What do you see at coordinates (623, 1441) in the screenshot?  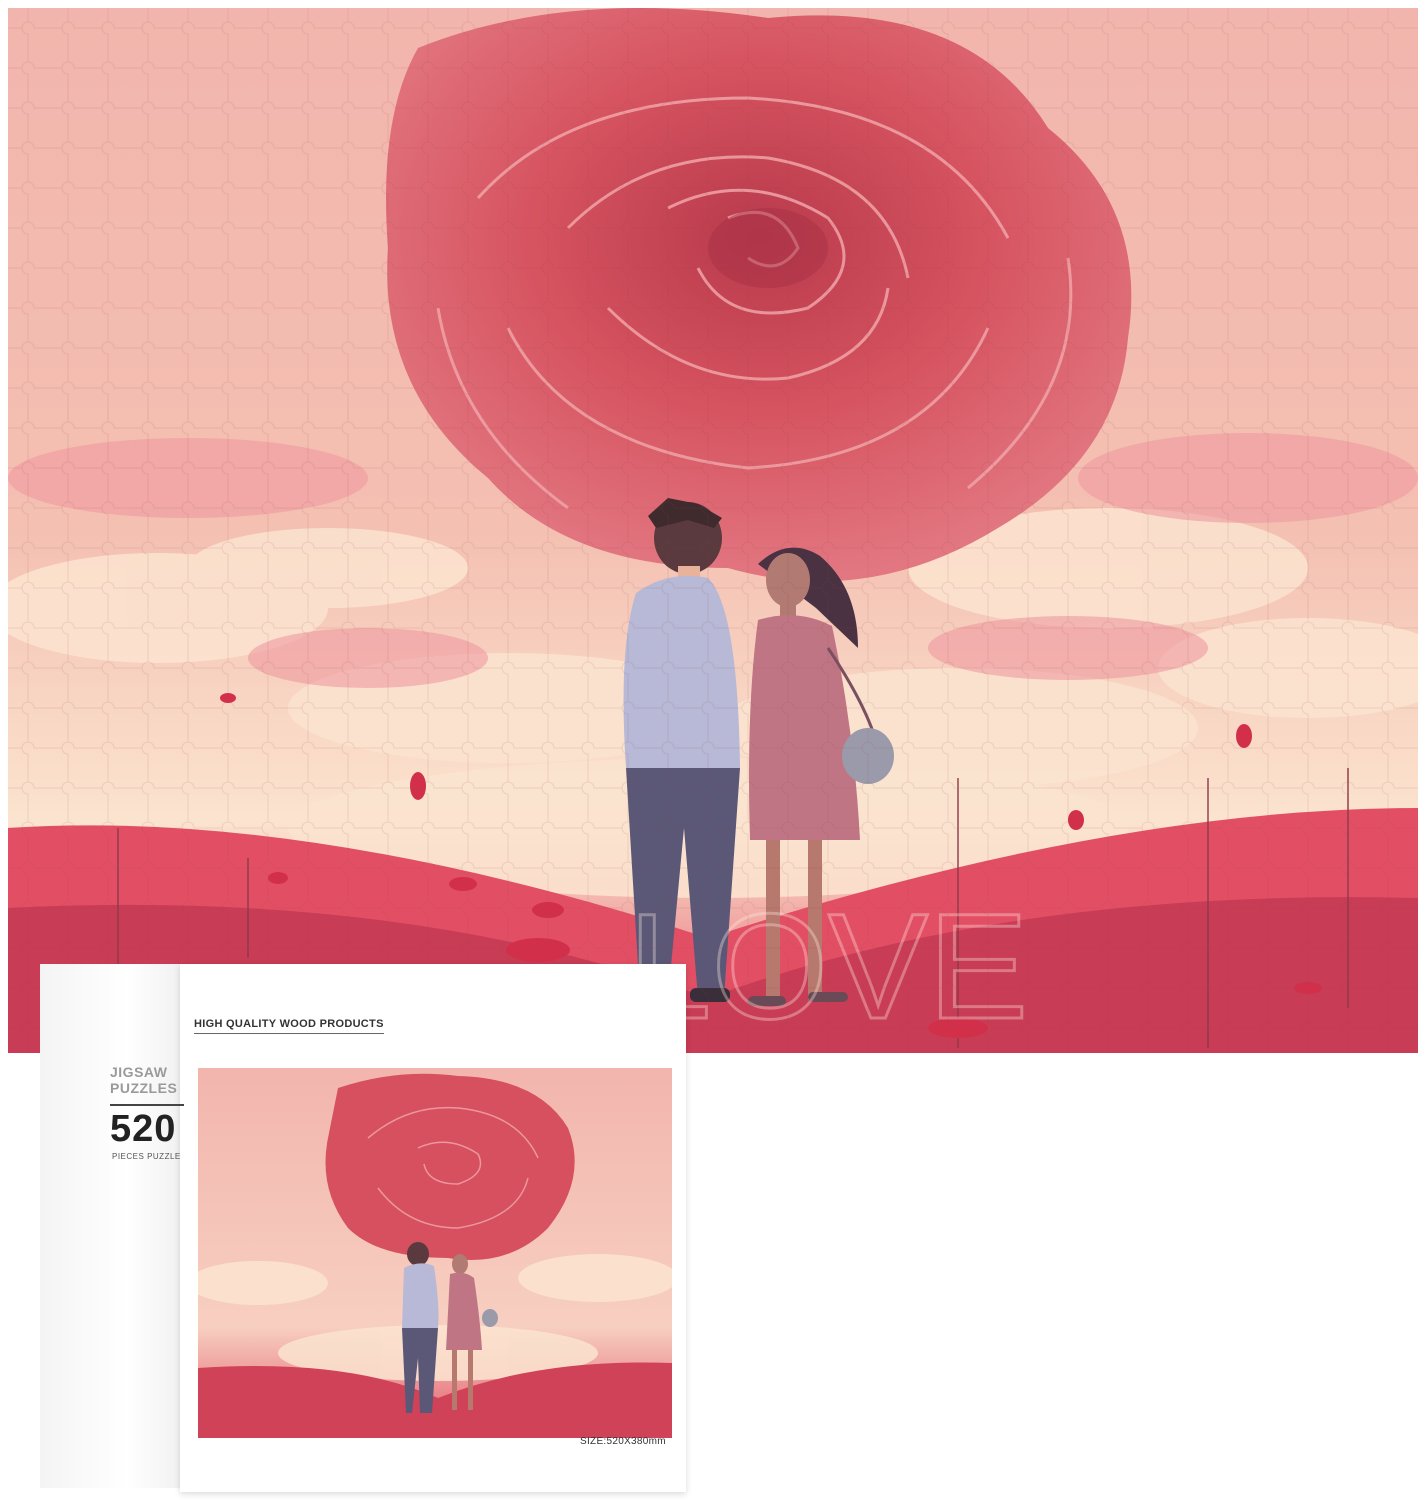 I see `puzzle-size-label: SIZE:520X380mm` at bounding box center [623, 1441].